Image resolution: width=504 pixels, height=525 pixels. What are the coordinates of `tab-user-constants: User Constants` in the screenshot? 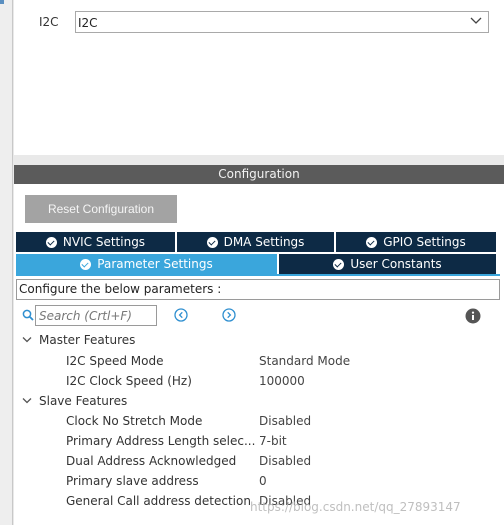 It's located at (387, 264).